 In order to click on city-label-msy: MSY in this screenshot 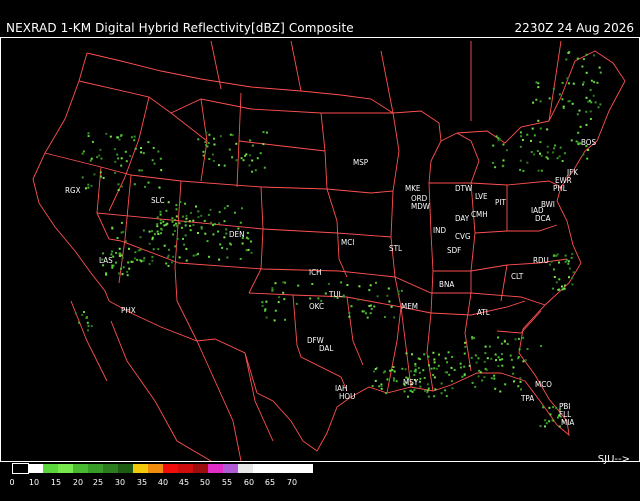, I will do `click(411, 382)`.